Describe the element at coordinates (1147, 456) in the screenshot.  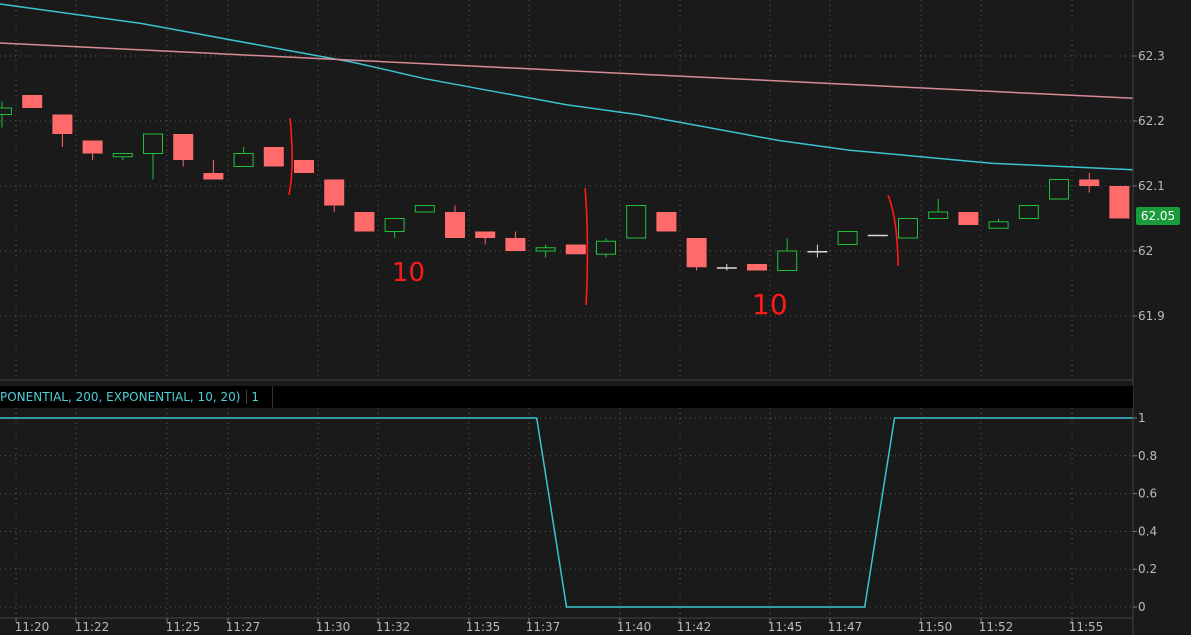
I see `study-tick-label: 0.8` at that location.